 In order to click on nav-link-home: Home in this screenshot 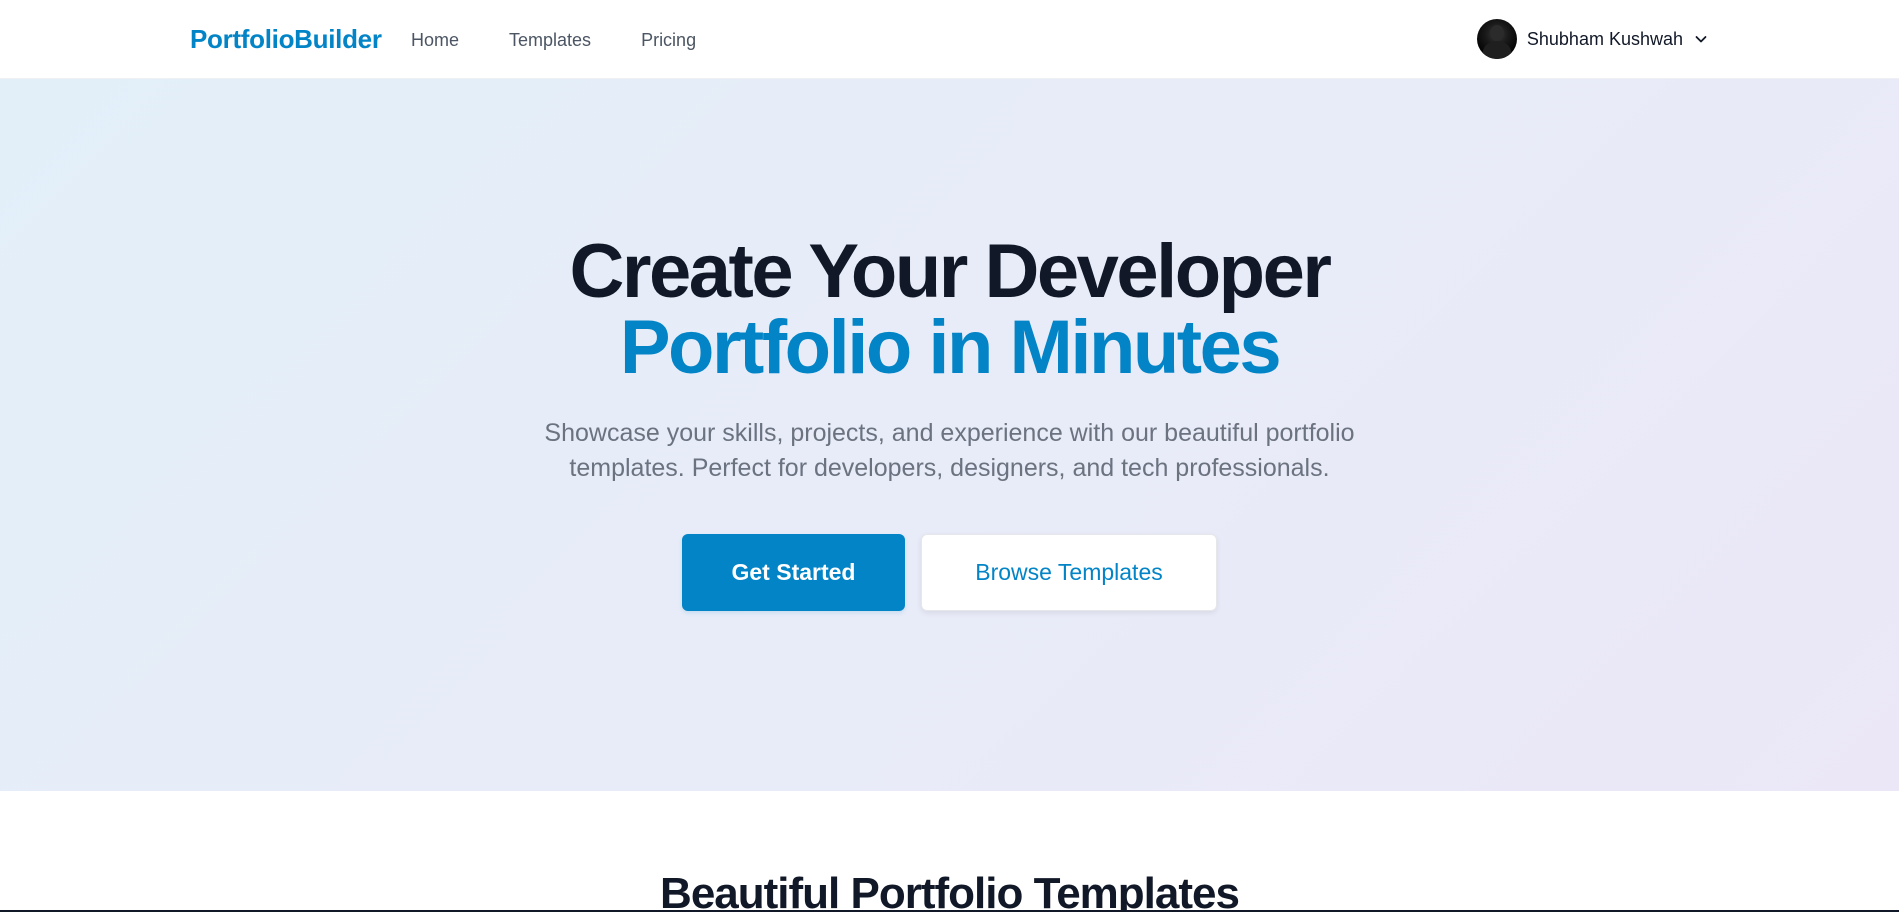, I will do `click(435, 40)`.